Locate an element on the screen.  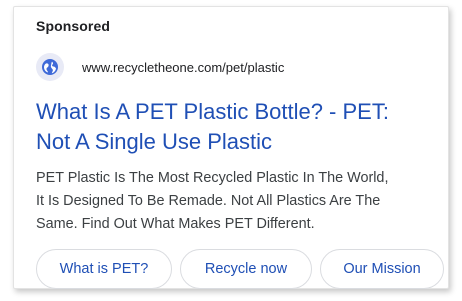
ad-url: www.recycletheone.com/pet/plastic is located at coordinates (183, 67).